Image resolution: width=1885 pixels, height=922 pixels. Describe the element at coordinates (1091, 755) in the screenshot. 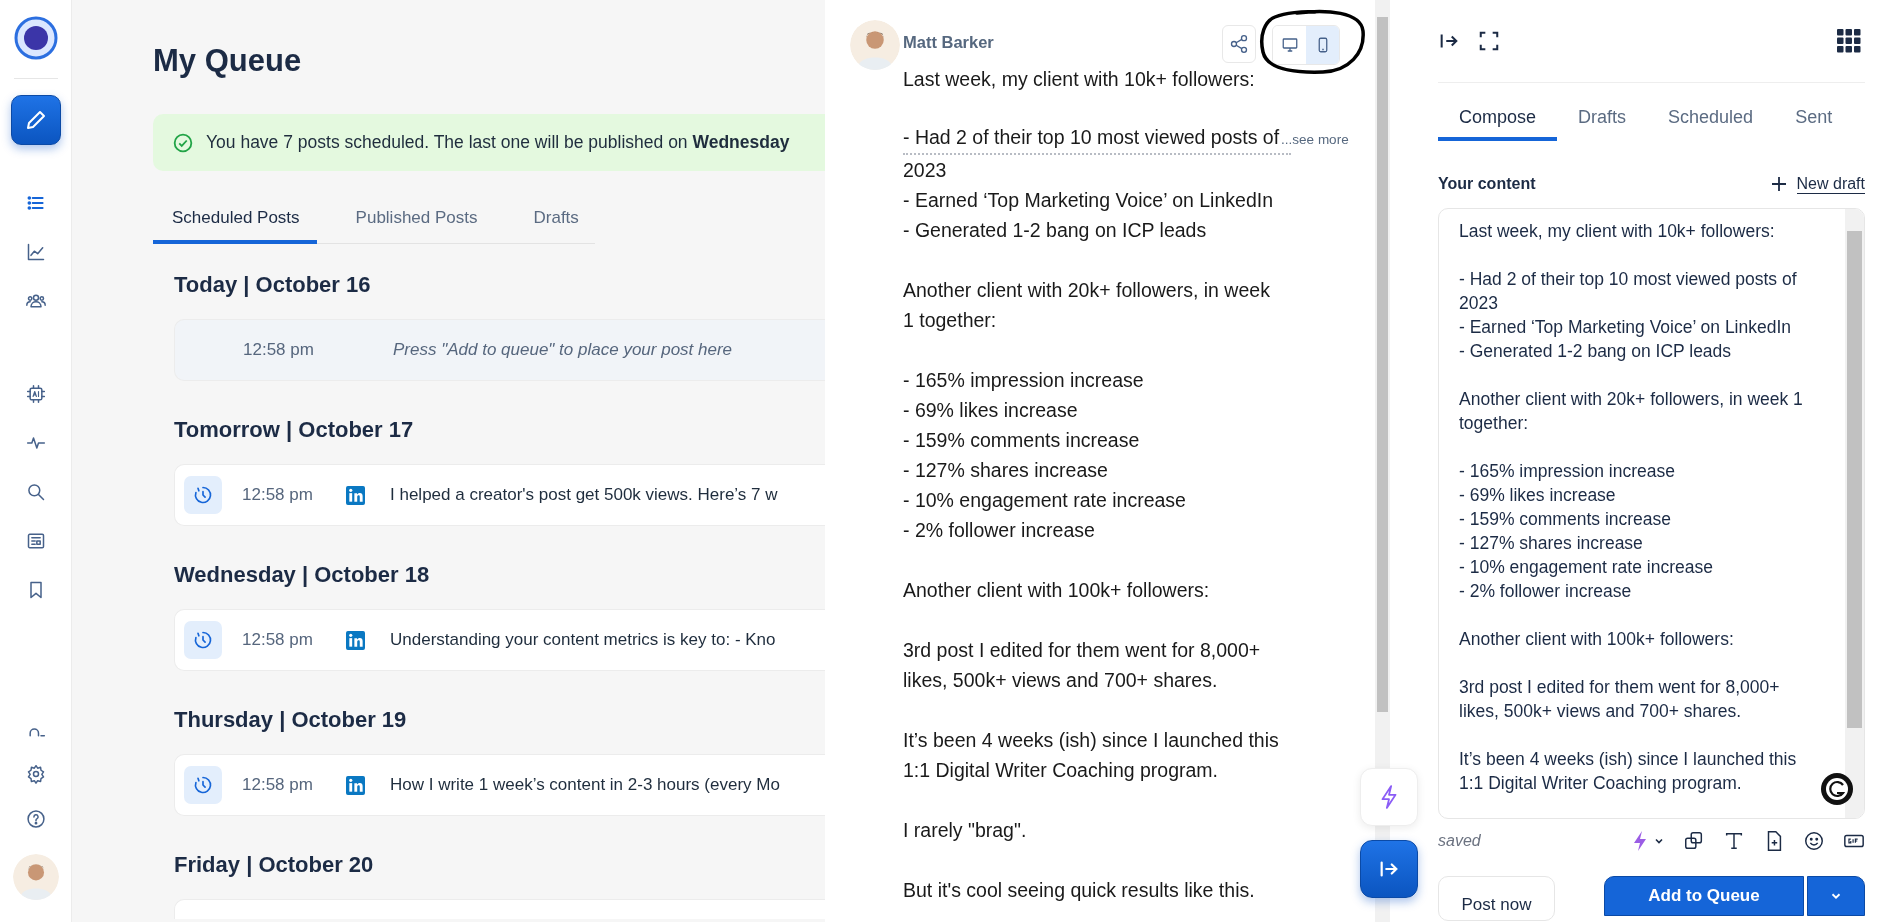

I see `post-paragraph: It’s been 4 weeks (ish) since I launched this 1:1 Digital Writer Coaching program.` at that location.